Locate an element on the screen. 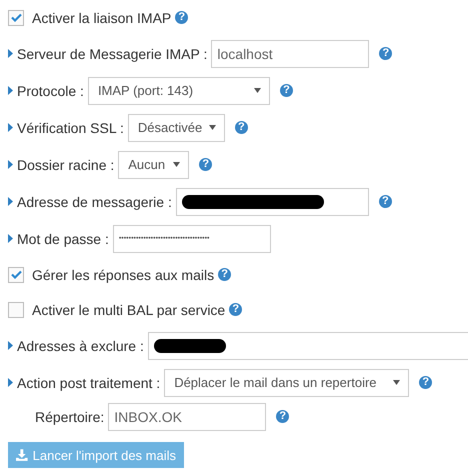  checkbox-label: Activer le multi BAL par service is located at coordinates (129, 310).